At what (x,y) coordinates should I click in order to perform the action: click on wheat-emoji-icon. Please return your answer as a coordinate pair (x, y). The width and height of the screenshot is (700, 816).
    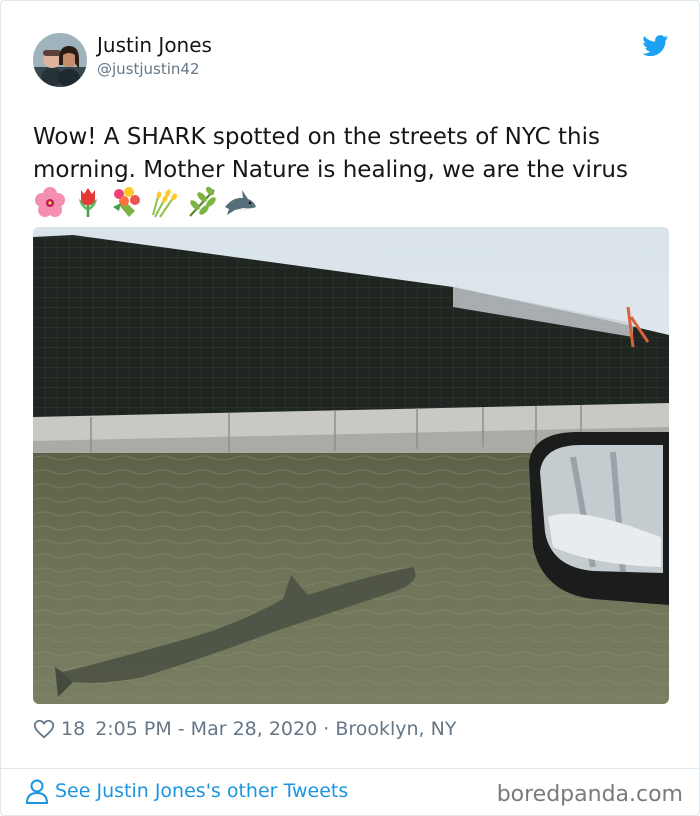
    Looking at the image, I should click on (165, 203).